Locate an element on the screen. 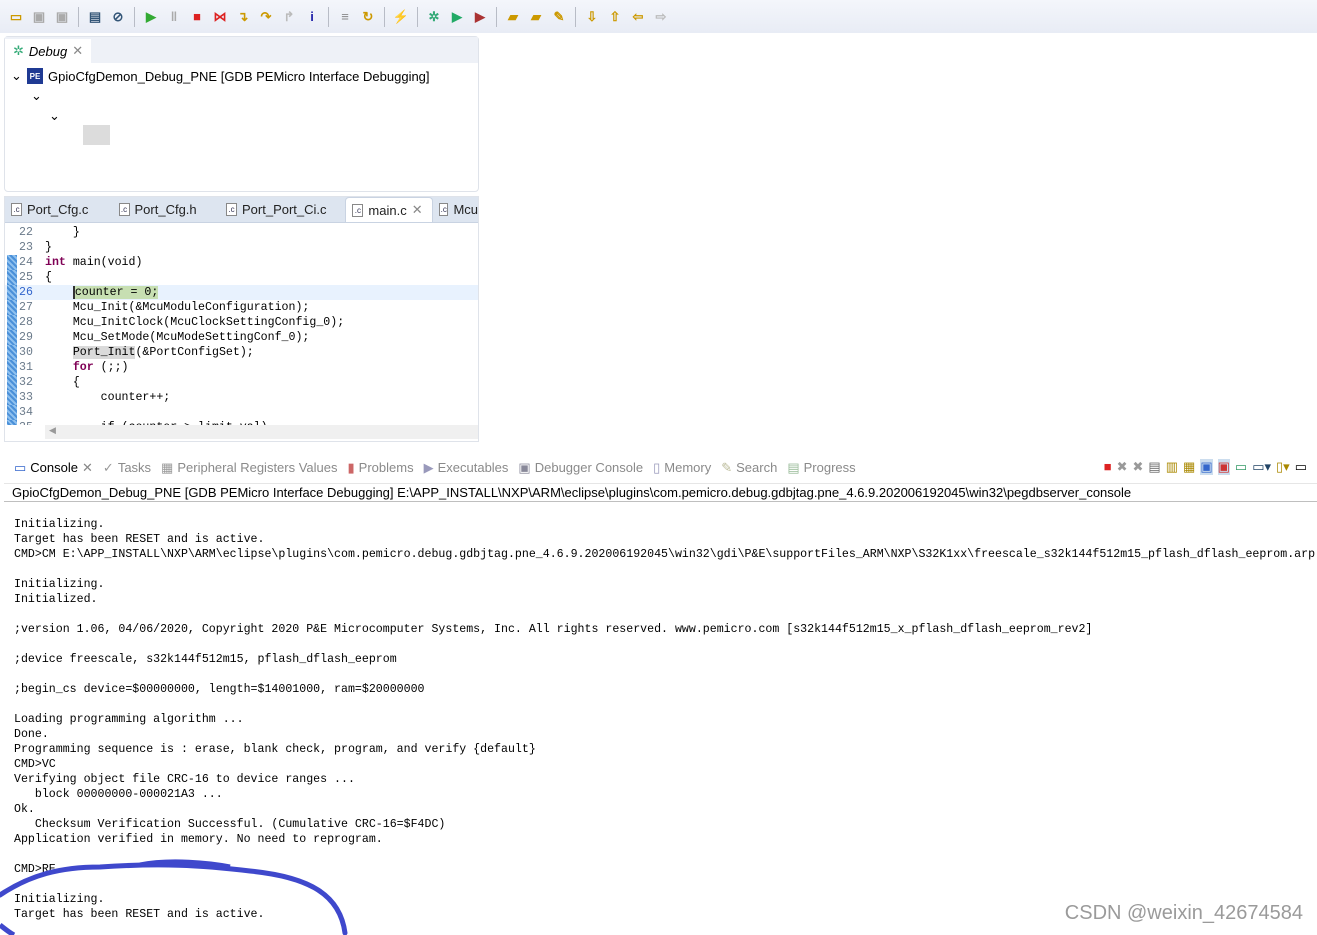 The height and width of the screenshot is (935, 1317). tab-label: Mcu is located at coordinates (466, 209).